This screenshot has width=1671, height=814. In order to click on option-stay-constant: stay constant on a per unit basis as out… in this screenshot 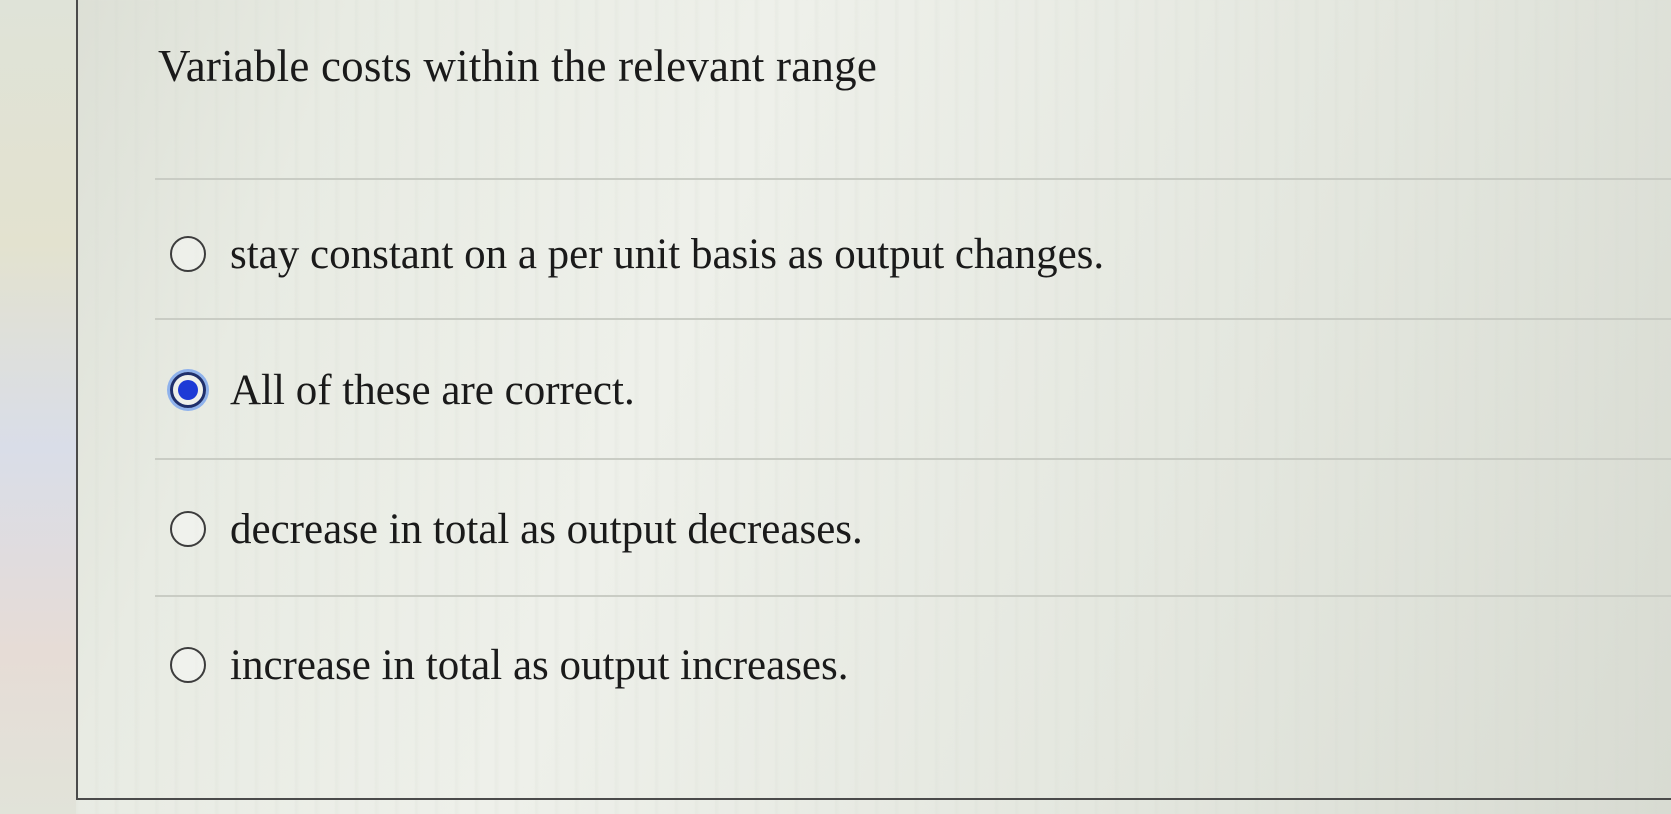, I will do `click(637, 254)`.